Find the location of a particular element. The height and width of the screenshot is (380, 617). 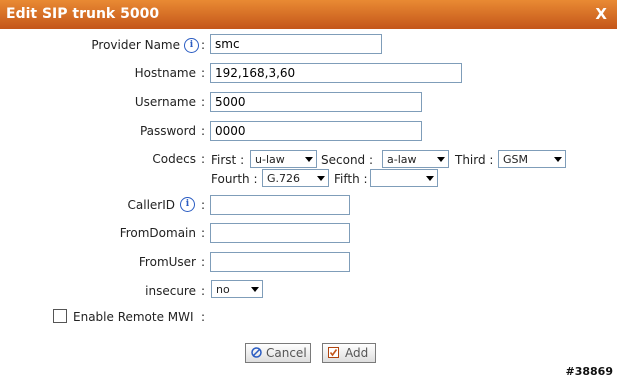

username-input is located at coordinates (316, 102).